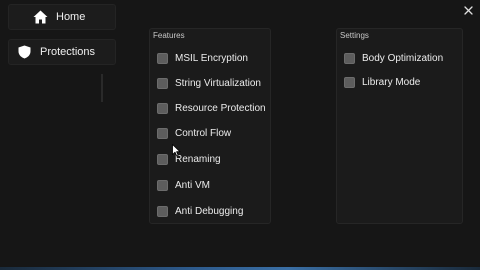  I want to click on option-anti-debugging: Anti Debugging, so click(200, 211).